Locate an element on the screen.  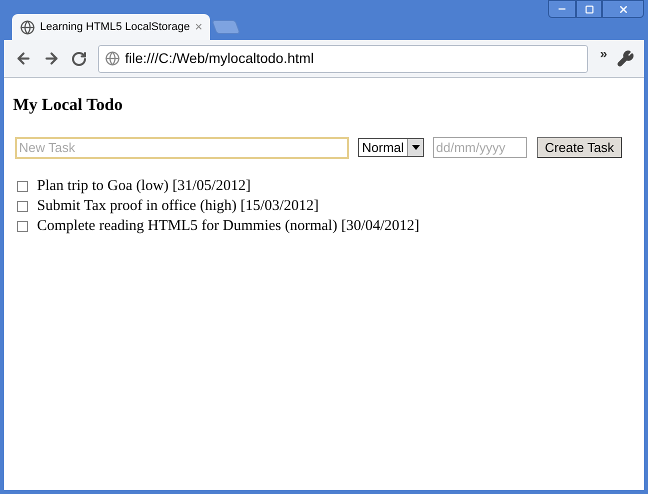
task-label: Complete reading HTML5 for Dummies (normal) [30/04/2012] is located at coordinates (228, 226).